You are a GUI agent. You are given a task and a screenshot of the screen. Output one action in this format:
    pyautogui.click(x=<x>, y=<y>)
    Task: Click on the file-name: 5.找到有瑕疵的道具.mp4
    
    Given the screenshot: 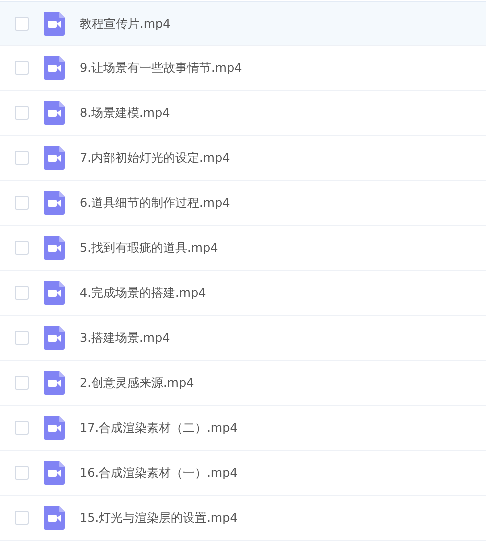 What is the action you would take?
    pyautogui.click(x=149, y=248)
    